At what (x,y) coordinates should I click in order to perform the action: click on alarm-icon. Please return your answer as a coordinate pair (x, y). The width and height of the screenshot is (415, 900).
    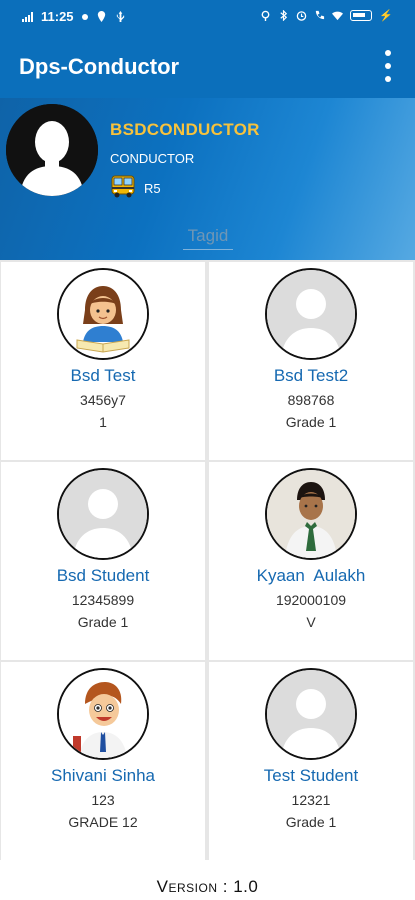
    Looking at the image, I should click on (302, 16).